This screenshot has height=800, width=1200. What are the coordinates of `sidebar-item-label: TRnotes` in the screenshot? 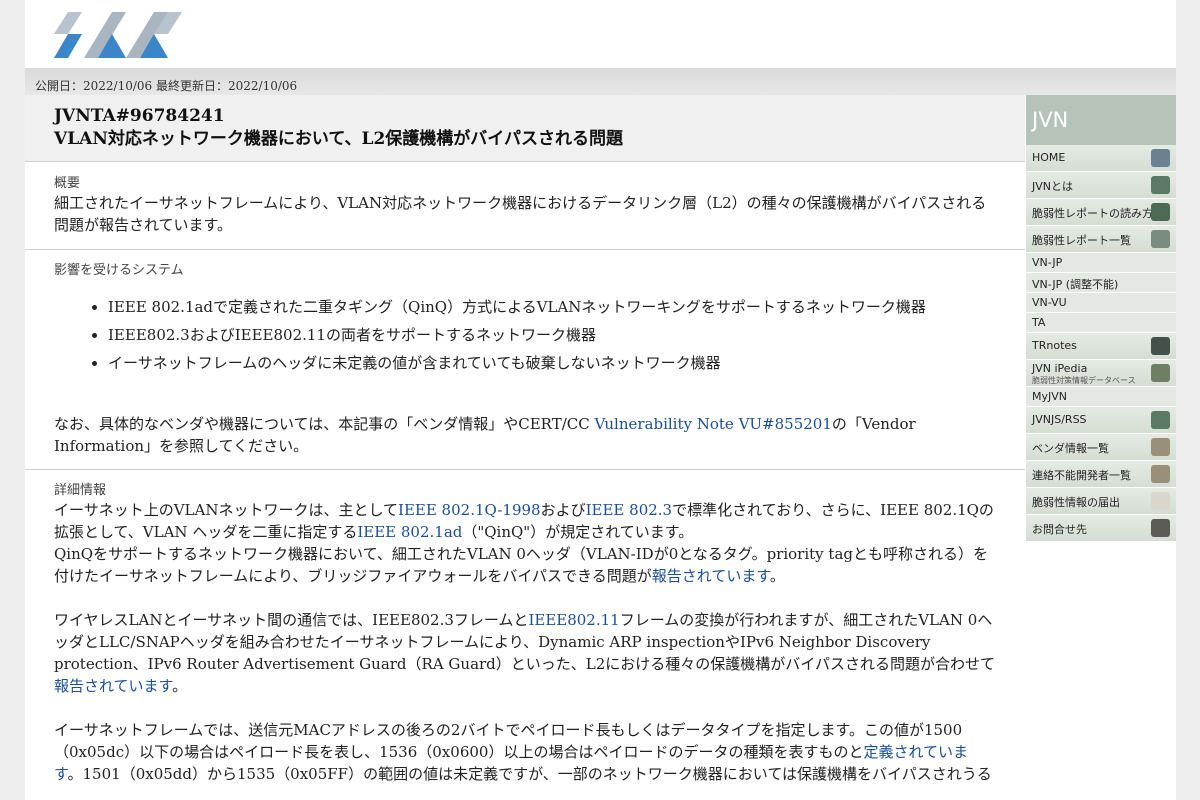 It's located at (1054, 345).